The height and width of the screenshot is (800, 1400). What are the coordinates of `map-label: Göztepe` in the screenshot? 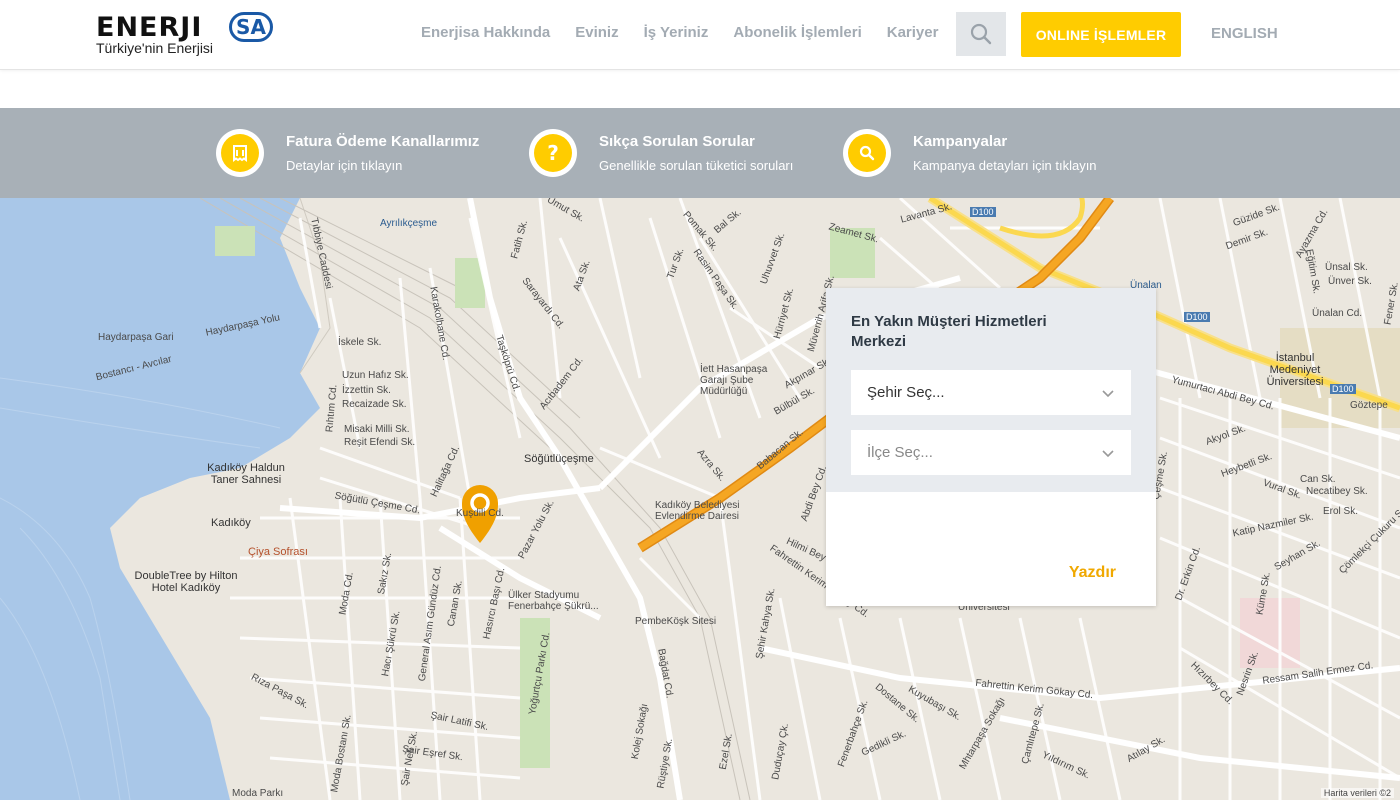 It's located at (1369, 405).